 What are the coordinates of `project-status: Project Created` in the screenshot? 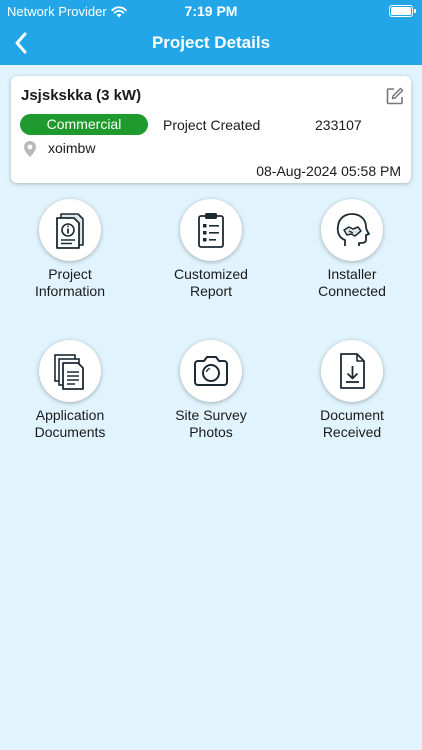 It's located at (212, 125).